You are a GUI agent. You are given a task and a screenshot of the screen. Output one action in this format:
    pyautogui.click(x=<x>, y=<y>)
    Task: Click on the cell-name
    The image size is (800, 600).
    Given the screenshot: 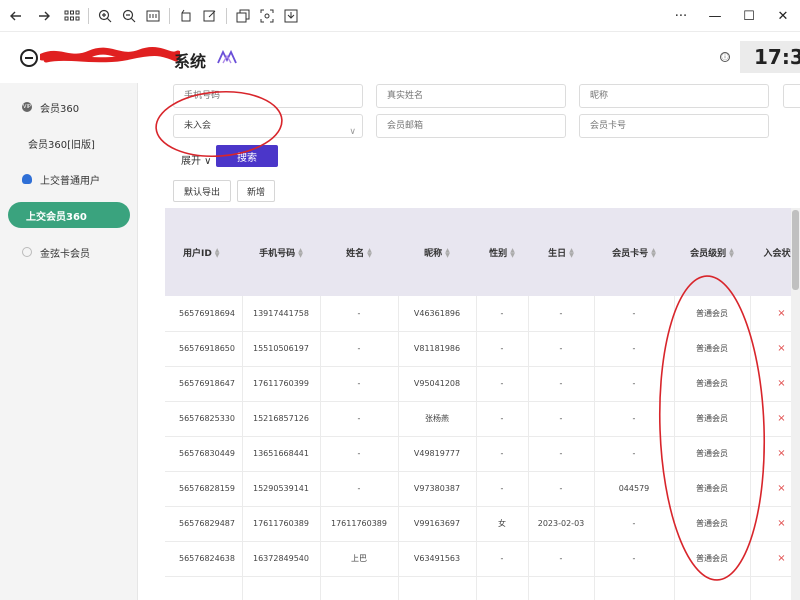 What is the action you would take?
    pyautogui.click(x=359, y=588)
    